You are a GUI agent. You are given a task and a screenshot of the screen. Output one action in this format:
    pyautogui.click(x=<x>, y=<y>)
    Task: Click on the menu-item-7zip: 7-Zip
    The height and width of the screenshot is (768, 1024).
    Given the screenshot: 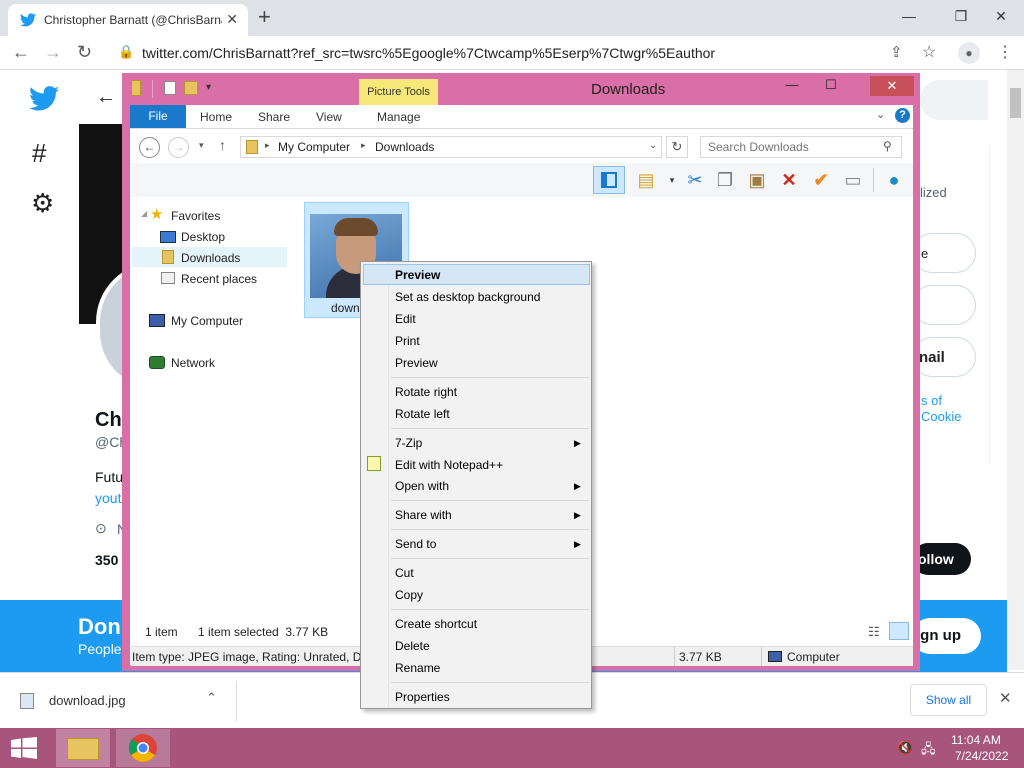 What is the action you would take?
    pyautogui.click(x=408, y=443)
    